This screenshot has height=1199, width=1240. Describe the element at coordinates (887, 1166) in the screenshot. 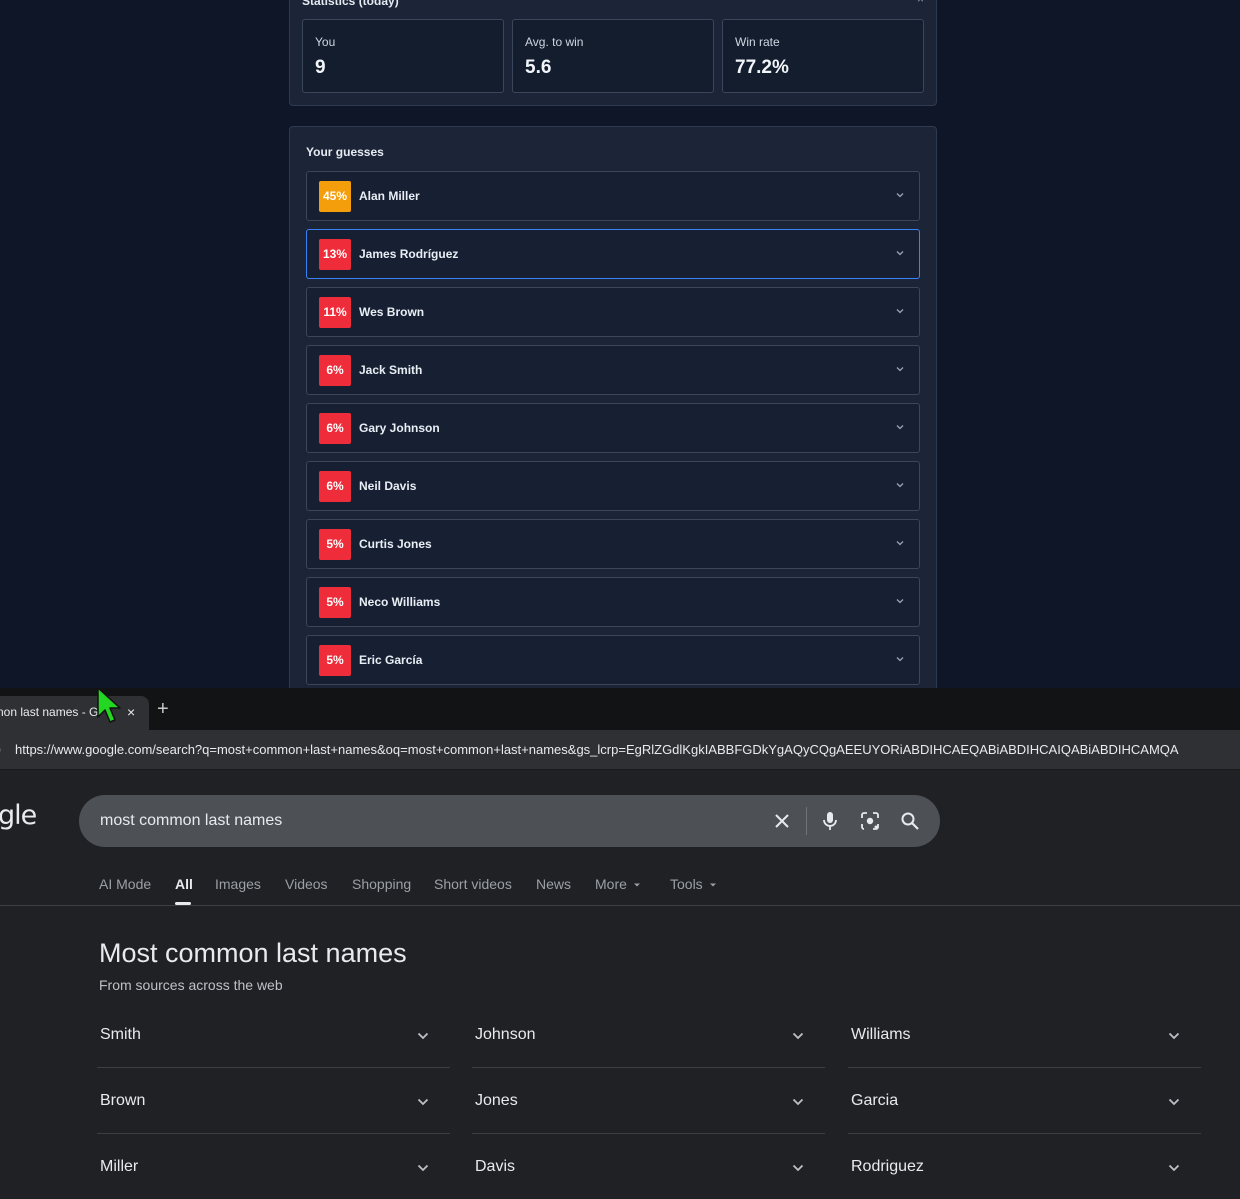

I see `name-label: Rodriguez` at that location.